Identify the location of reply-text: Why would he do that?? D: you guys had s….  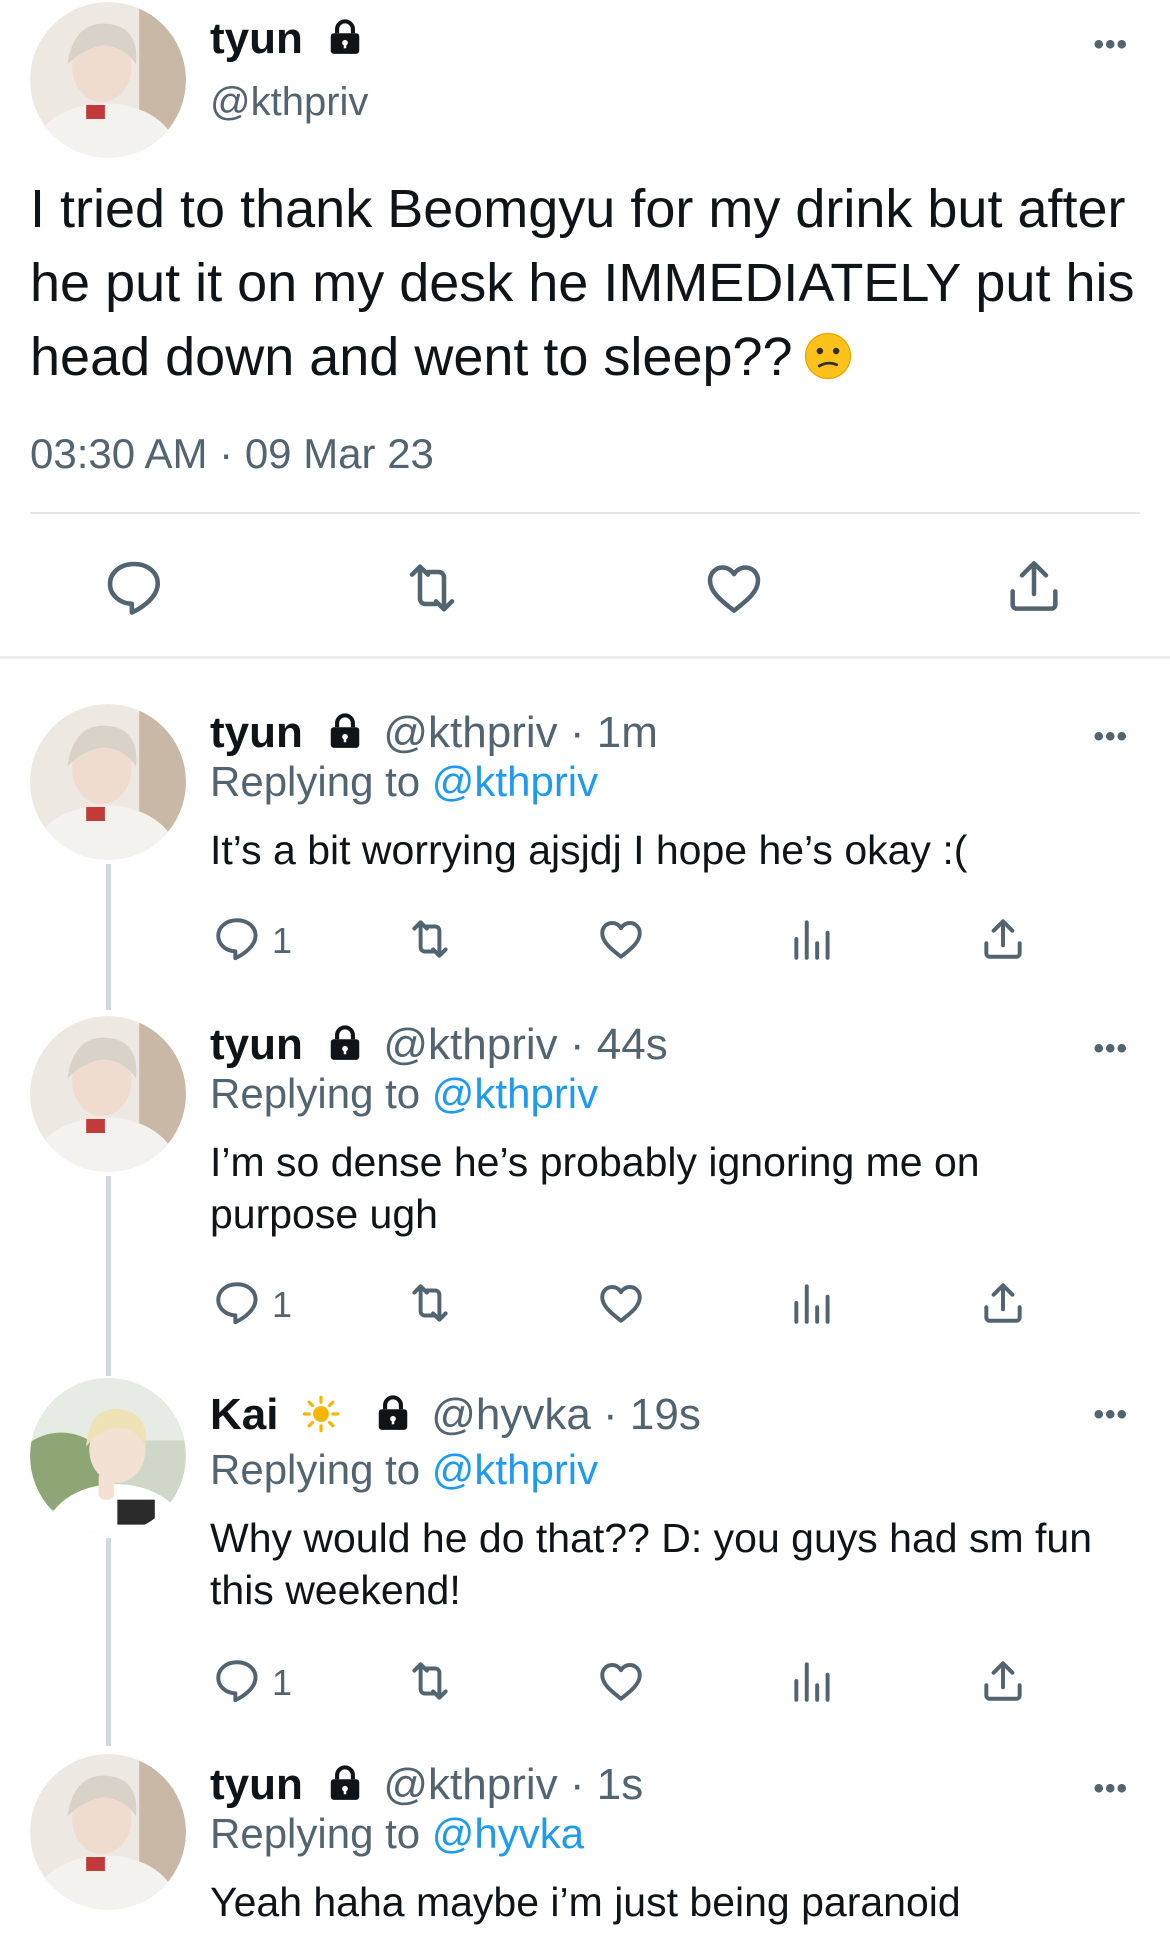
(651, 1564).